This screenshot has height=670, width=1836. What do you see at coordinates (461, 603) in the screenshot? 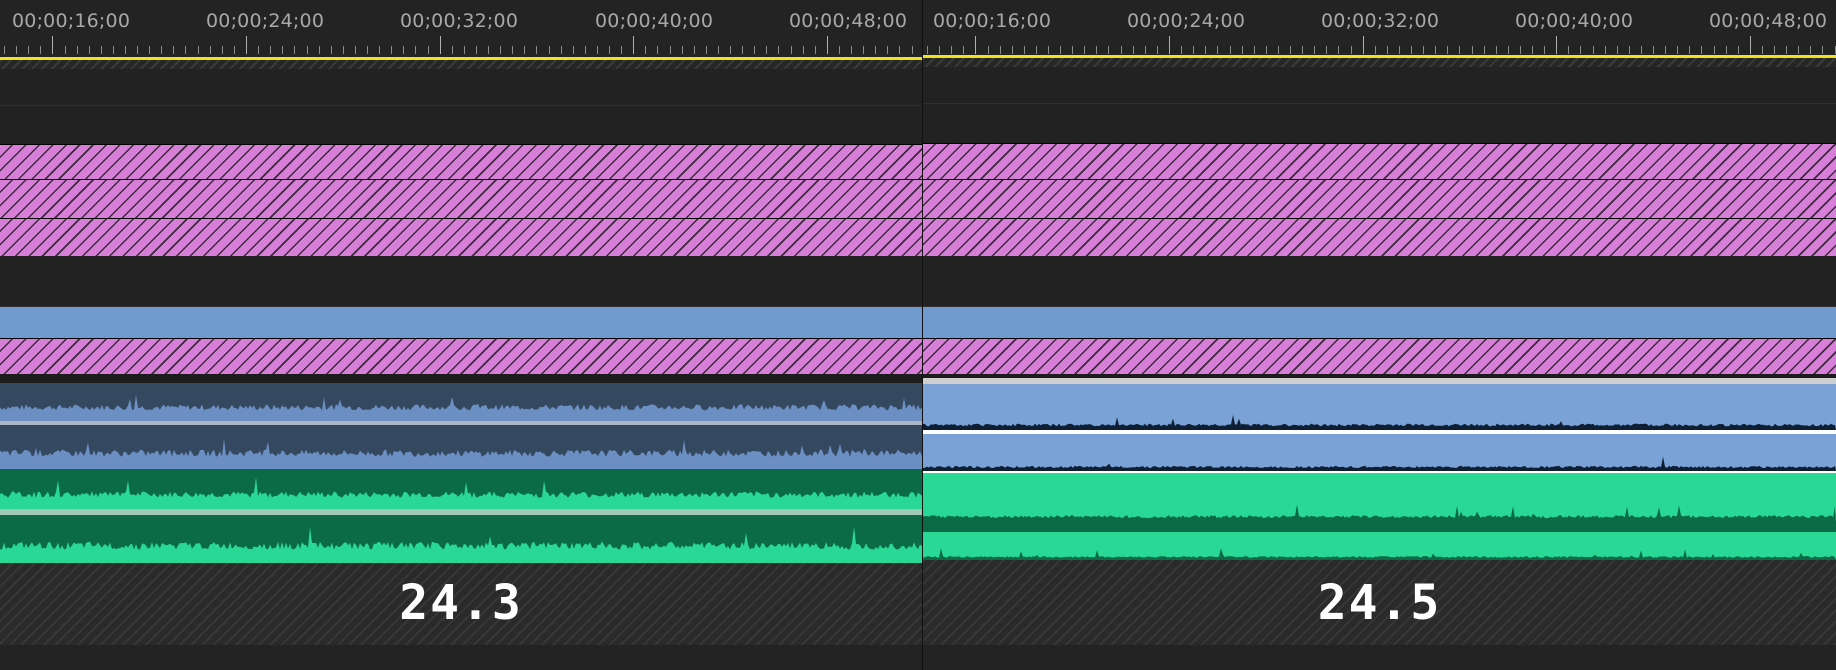
I see `version-label: 24.3` at bounding box center [461, 603].